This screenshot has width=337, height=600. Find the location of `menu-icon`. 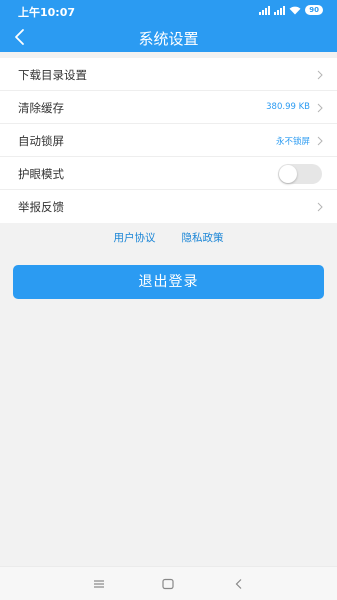

menu-icon is located at coordinates (99, 584).